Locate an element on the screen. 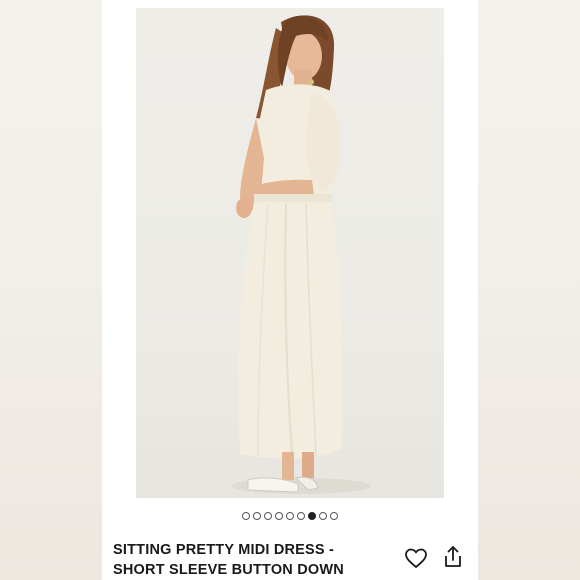  share-icon is located at coordinates (453, 556).